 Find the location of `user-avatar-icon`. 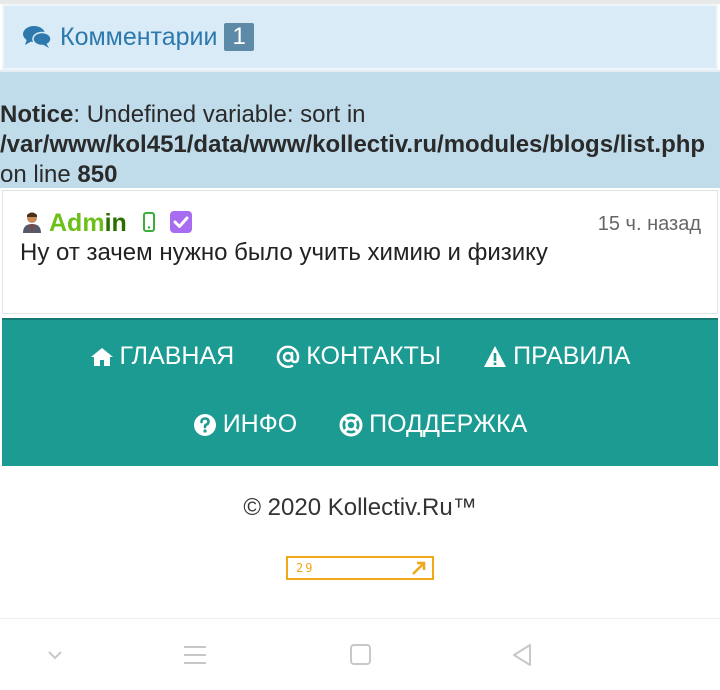

user-avatar-icon is located at coordinates (32, 222).